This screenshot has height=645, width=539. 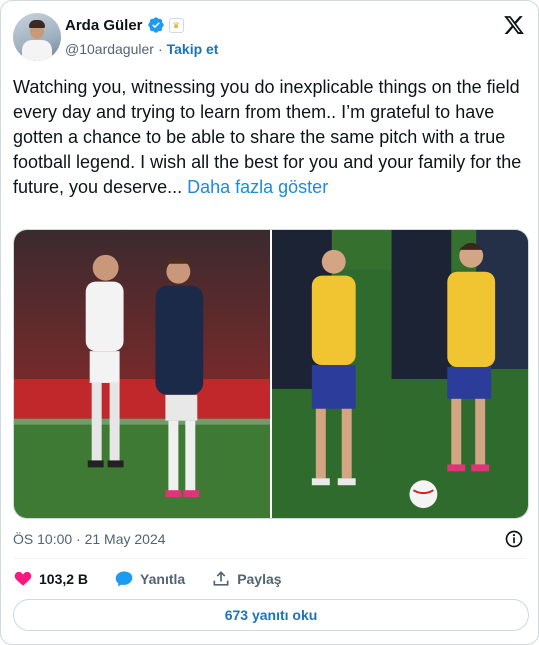 I want to click on heart-icon, so click(x=23, y=578).